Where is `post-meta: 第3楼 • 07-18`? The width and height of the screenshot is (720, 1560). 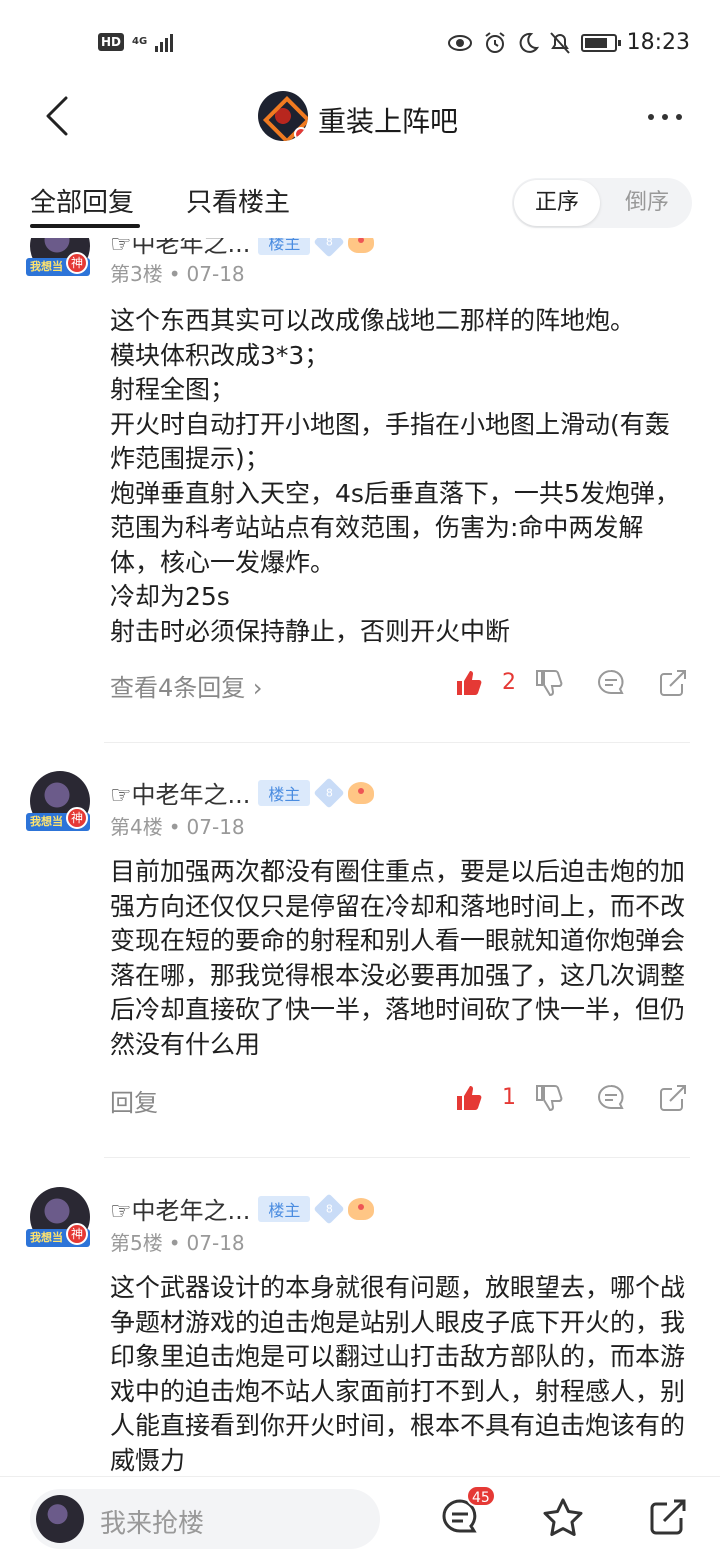 post-meta: 第3楼 • 07-18 is located at coordinates (177, 274).